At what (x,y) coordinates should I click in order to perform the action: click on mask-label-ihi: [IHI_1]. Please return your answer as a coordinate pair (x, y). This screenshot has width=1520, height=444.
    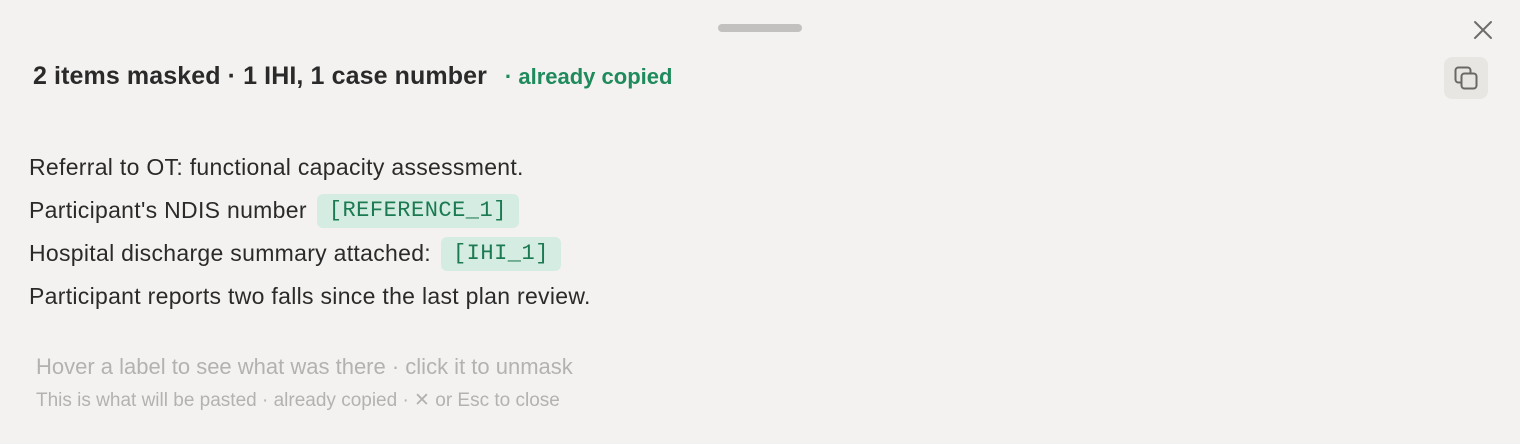
    Looking at the image, I should click on (500, 253).